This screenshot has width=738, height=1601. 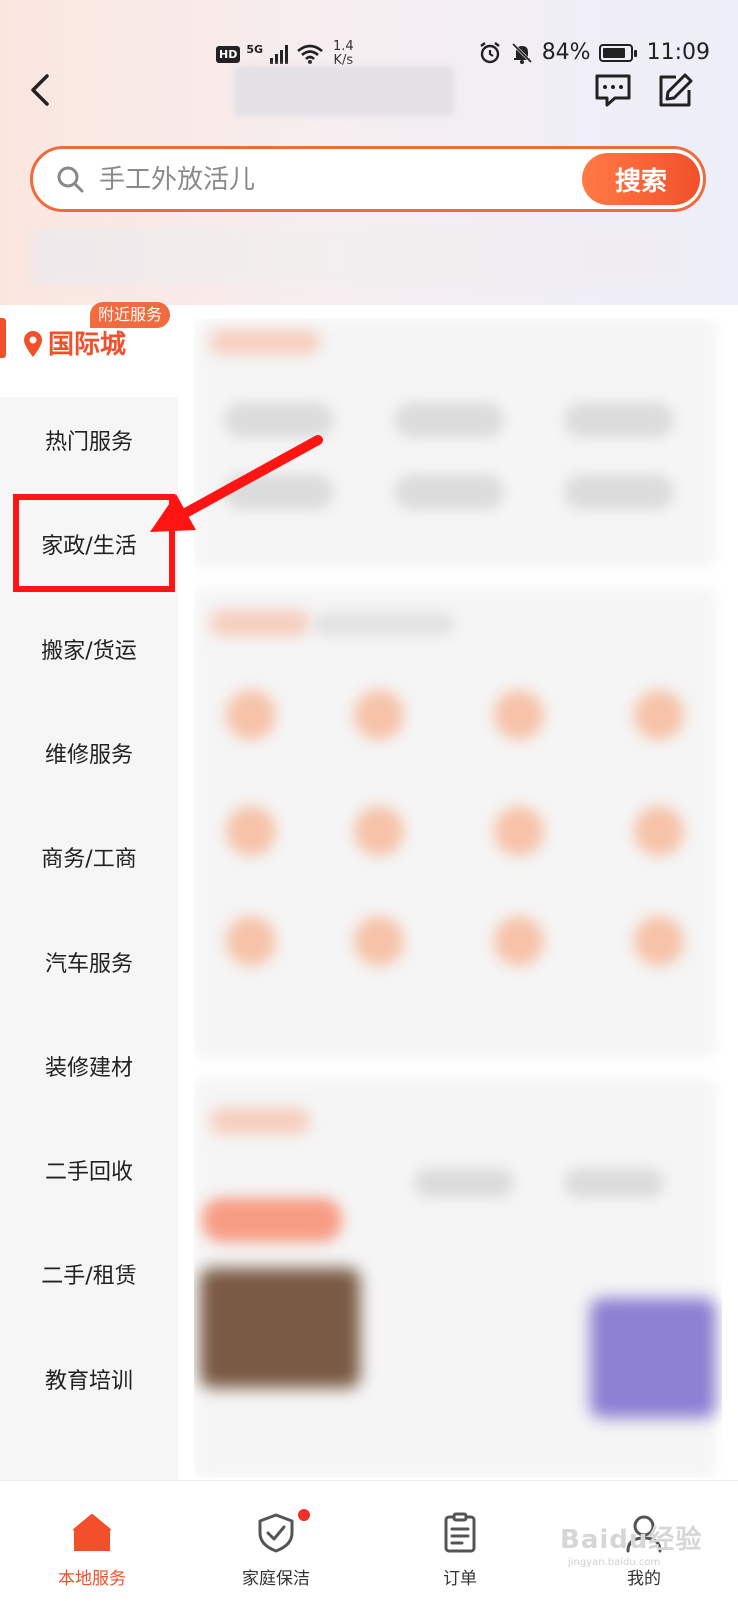 I want to click on nav-home-cleaning: 家庭保洁, so click(x=276, y=1541).